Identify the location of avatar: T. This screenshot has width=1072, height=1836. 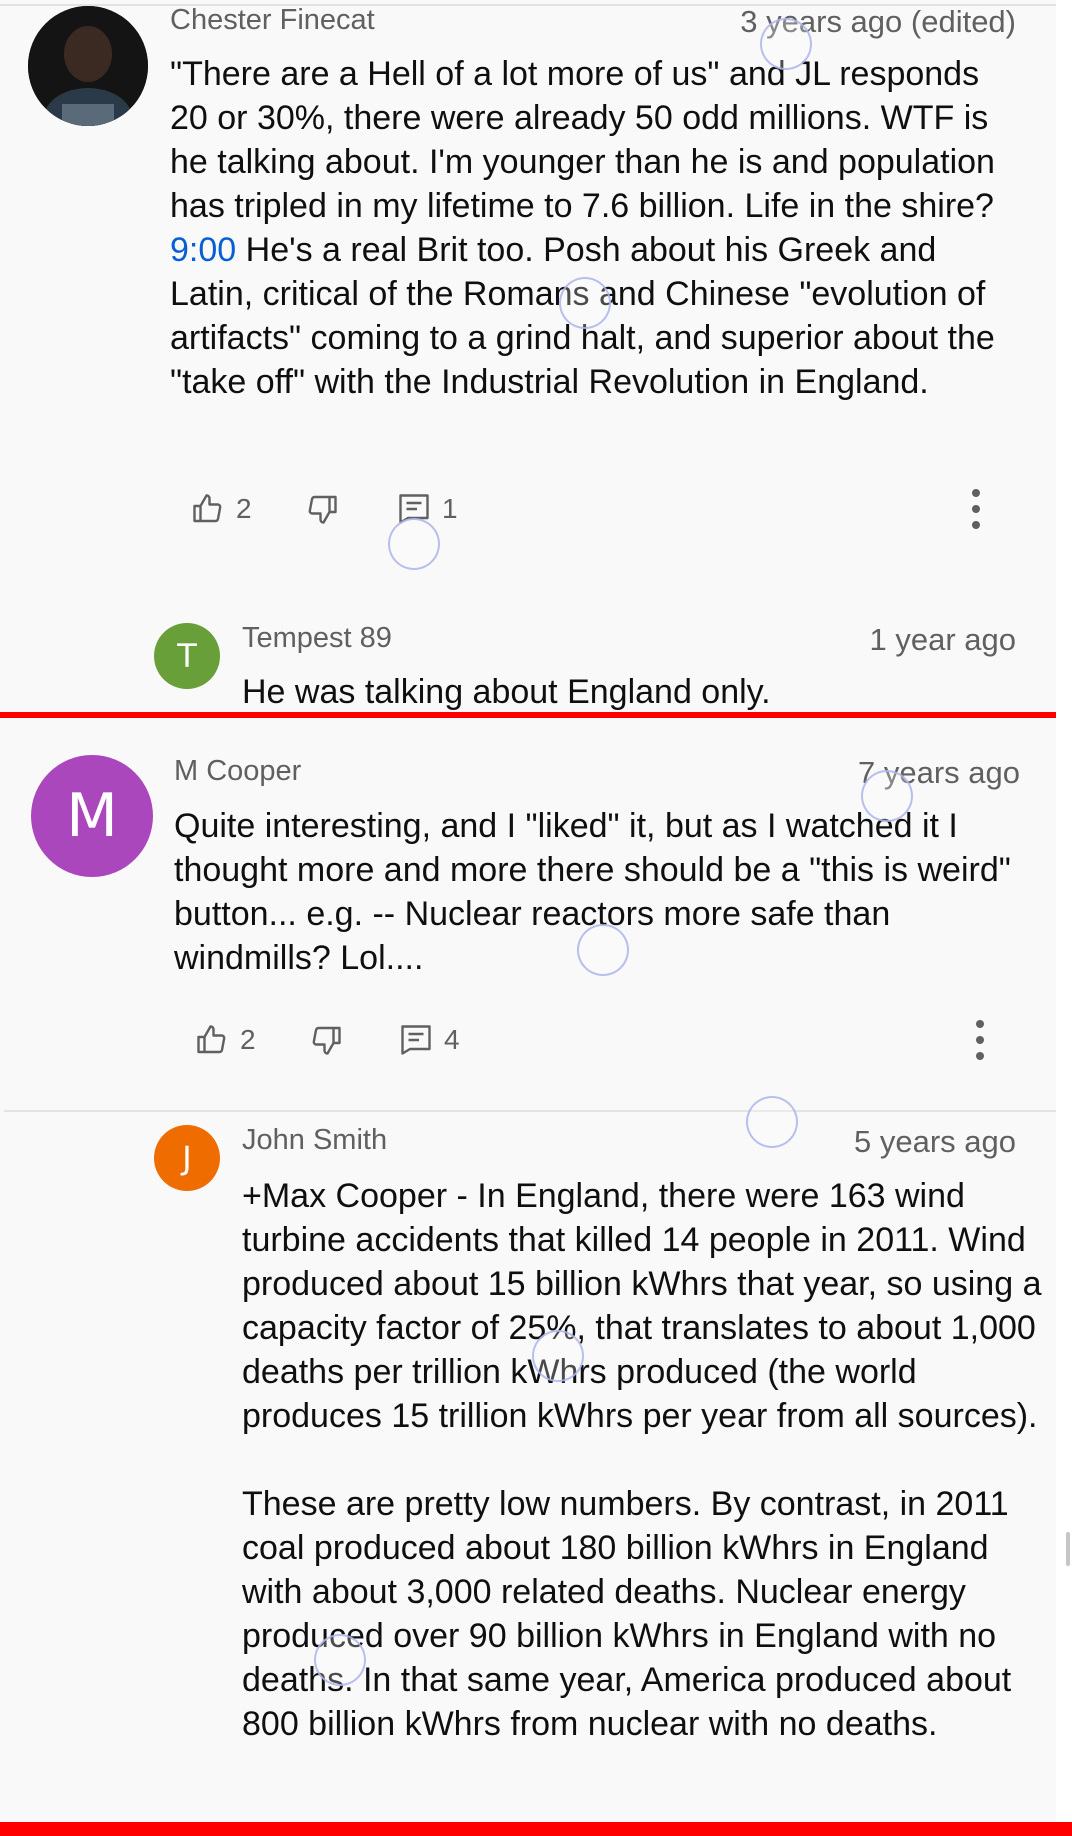
(187, 656).